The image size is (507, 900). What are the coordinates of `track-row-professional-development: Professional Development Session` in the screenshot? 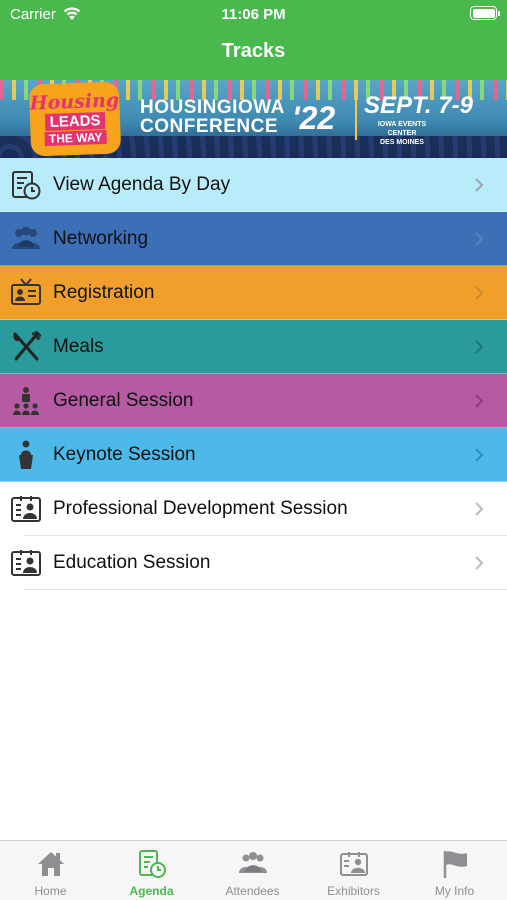 It's located at (253, 509).